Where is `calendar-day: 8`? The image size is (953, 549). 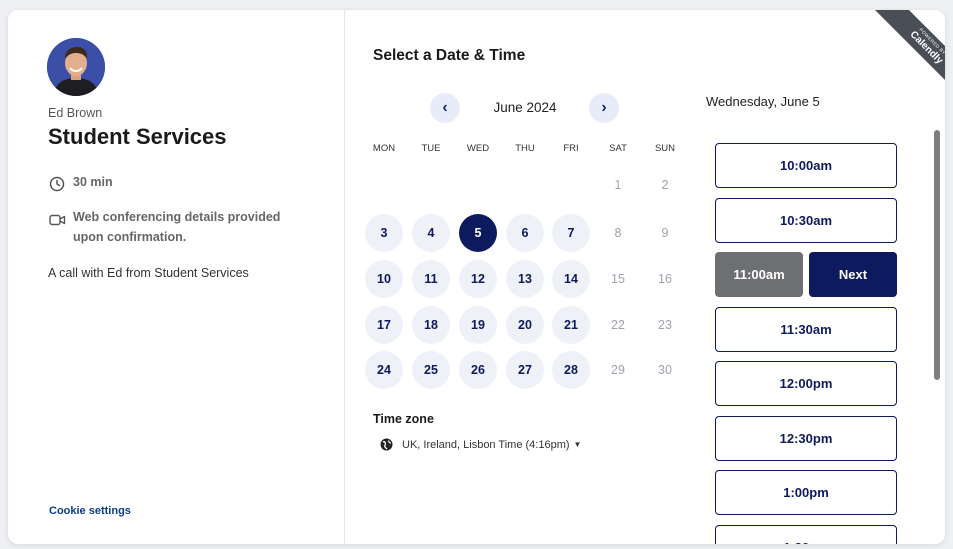
calendar-day: 8 is located at coordinates (618, 233).